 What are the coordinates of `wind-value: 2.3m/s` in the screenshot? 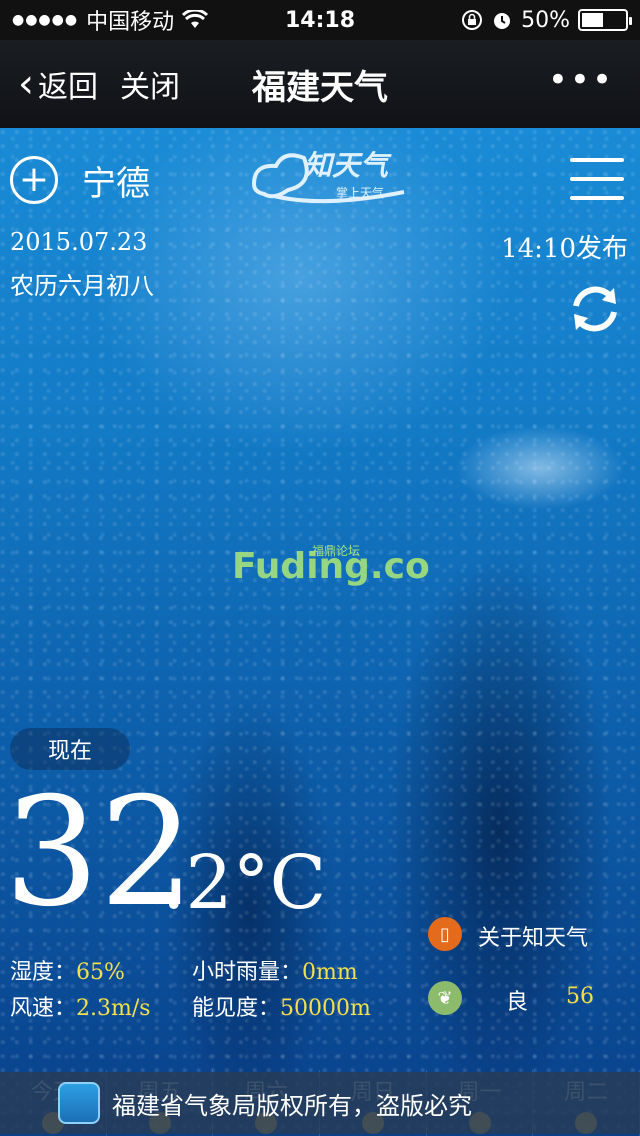 It's located at (113, 1008).